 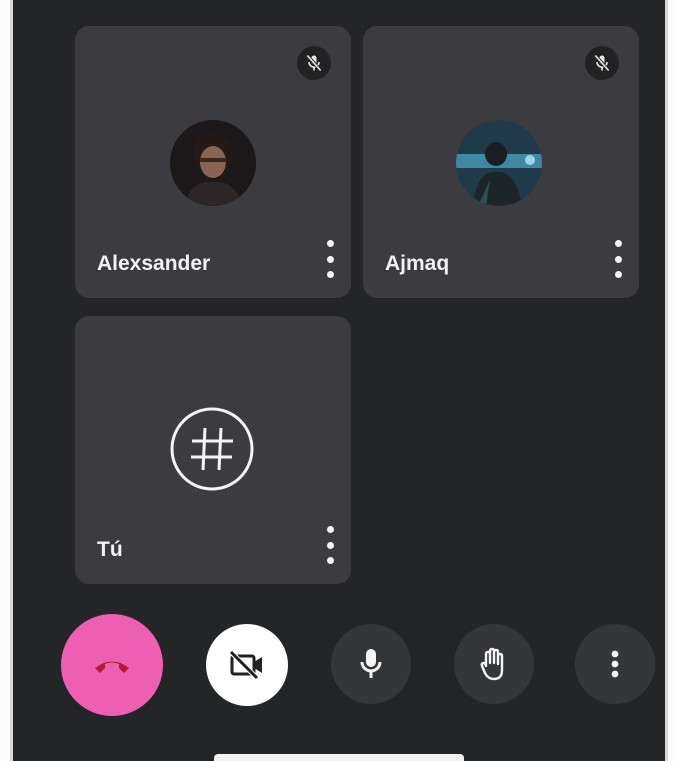 What do you see at coordinates (154, 263) in the screenshot?
I see `participant-name: Alexsander` at bounding box center [154, 263].